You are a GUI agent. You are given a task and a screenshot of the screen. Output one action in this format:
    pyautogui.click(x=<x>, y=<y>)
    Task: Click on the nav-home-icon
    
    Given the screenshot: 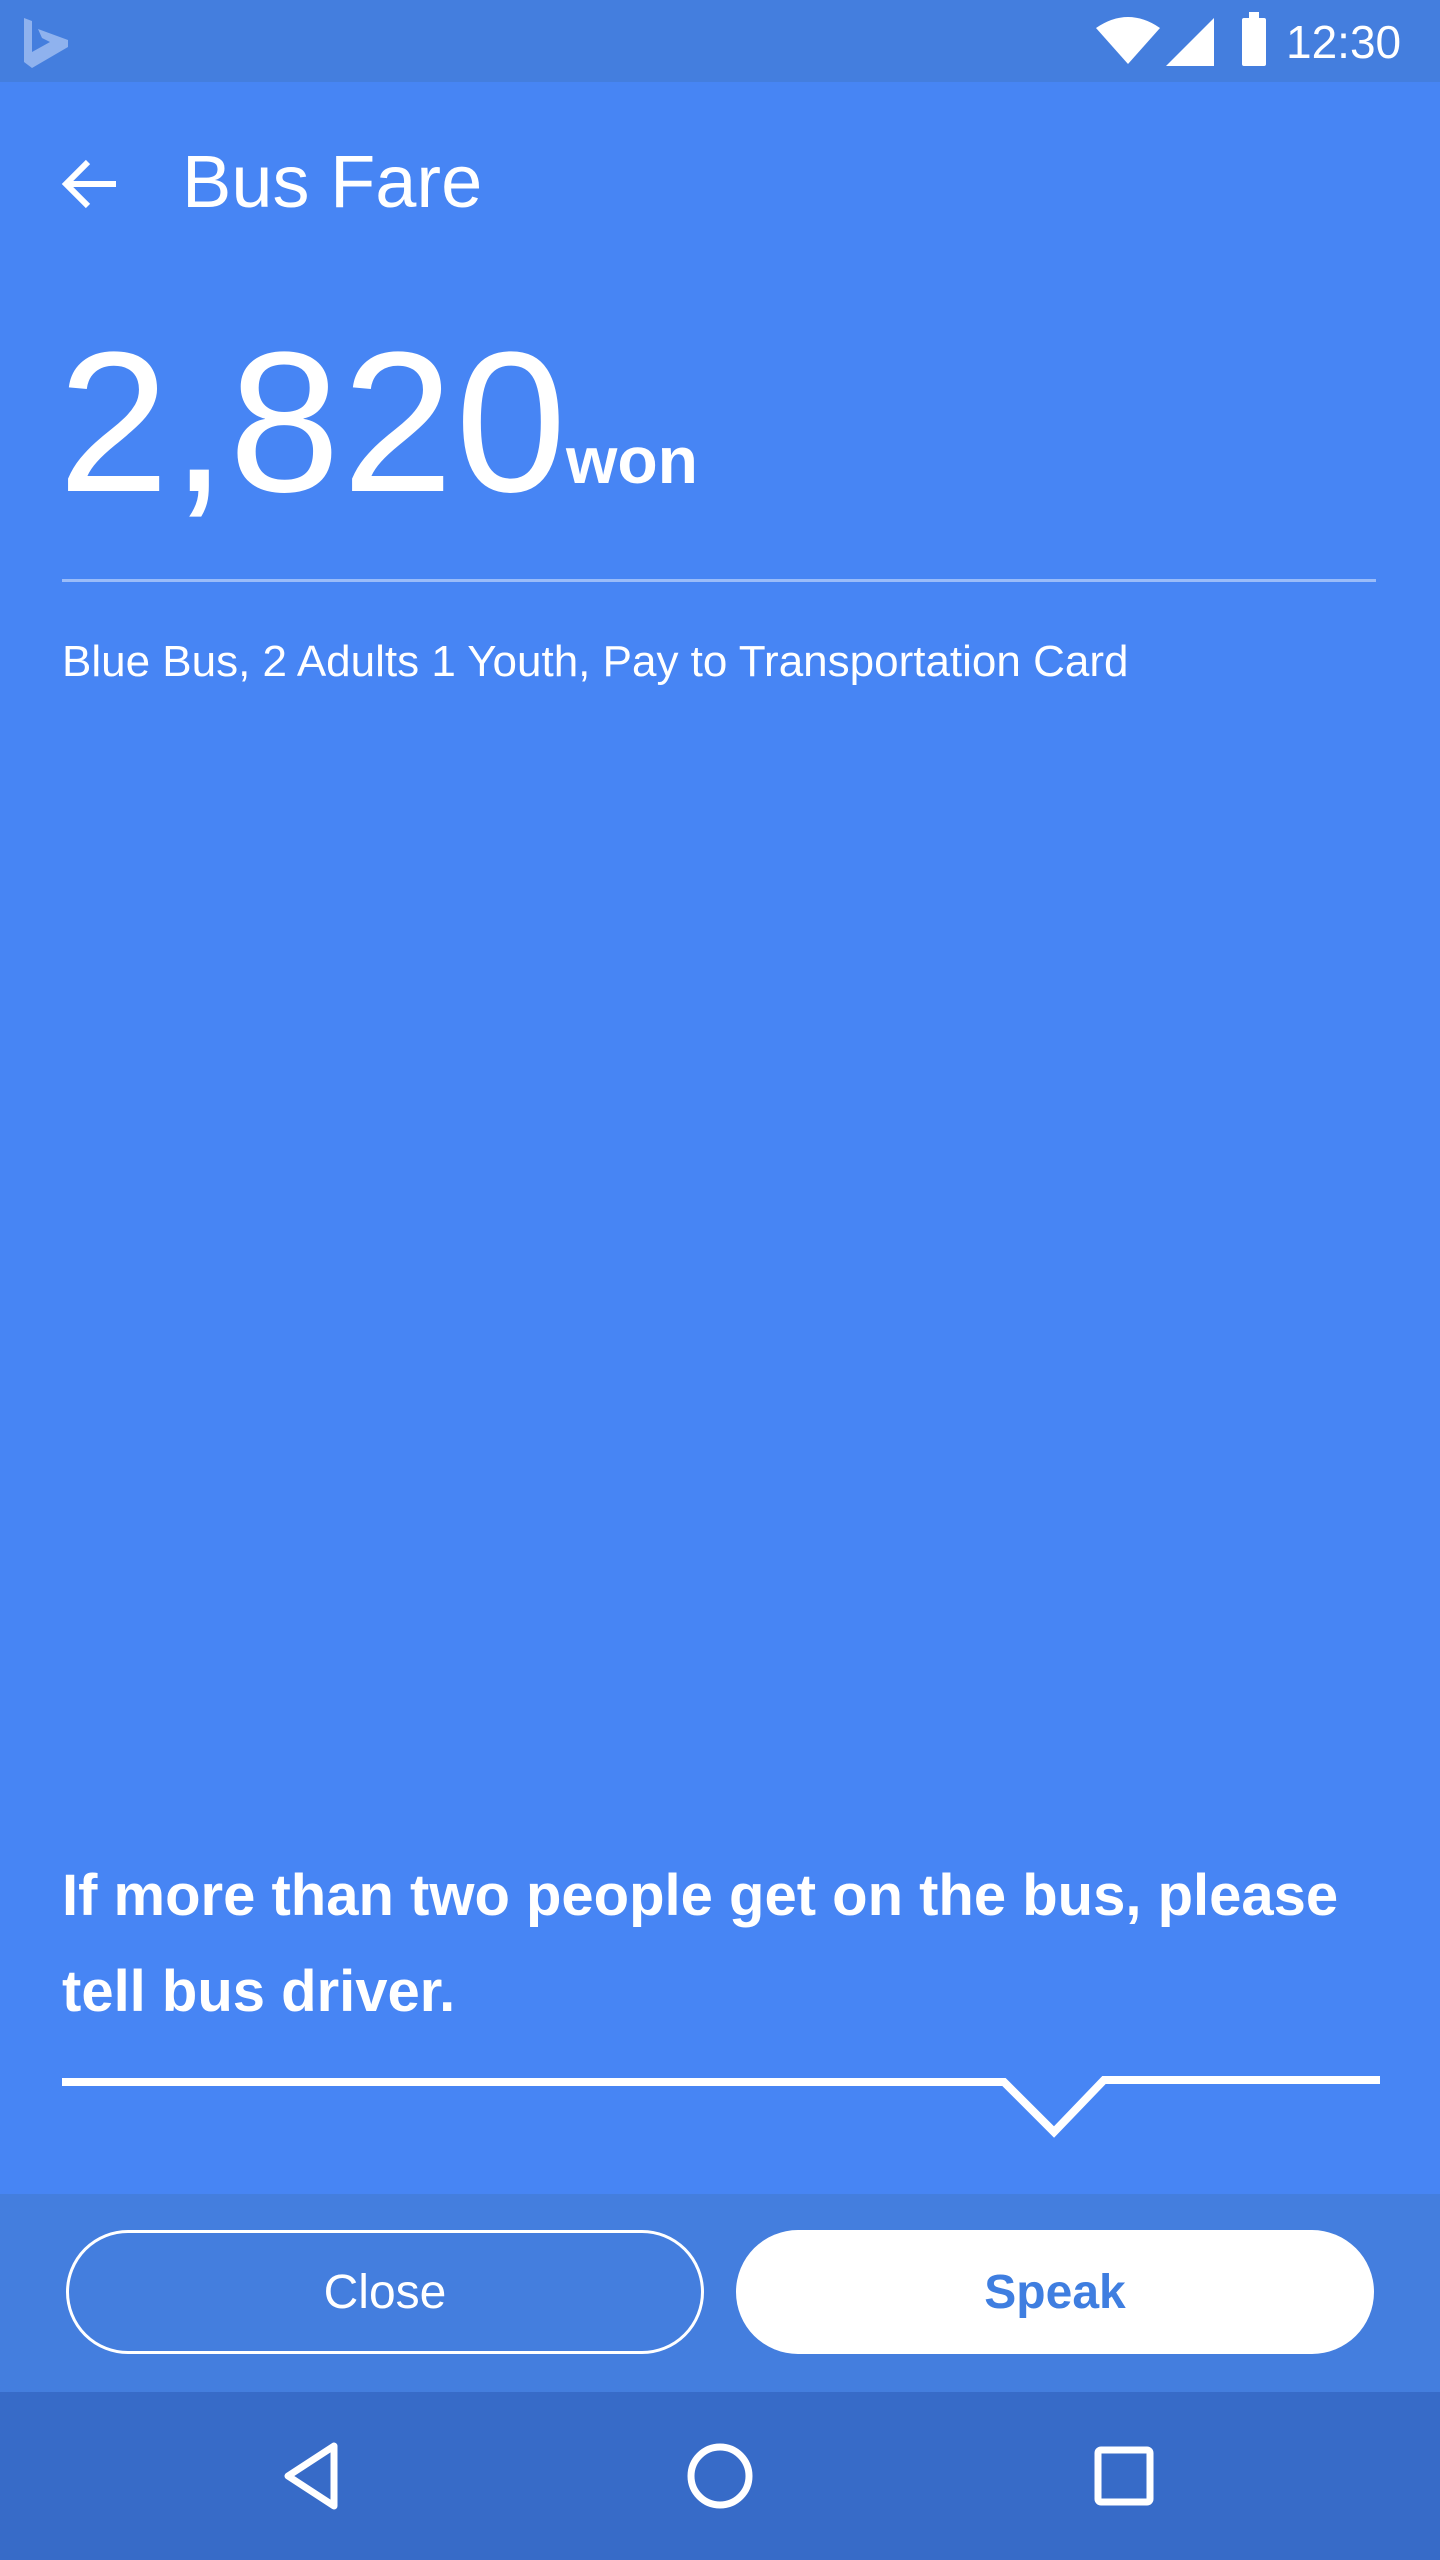 What is the action you would take?
    pyautogui.click(x=720, y=2476)
    